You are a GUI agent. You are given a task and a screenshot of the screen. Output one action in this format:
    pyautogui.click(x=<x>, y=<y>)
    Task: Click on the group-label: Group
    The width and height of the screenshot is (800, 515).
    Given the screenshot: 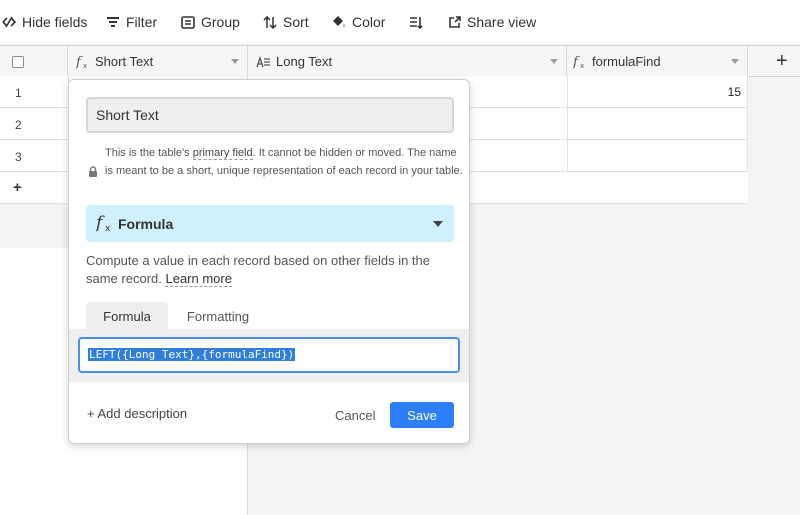 What is the action you would take?
    pyautogui.click(x=220, y=22)
    